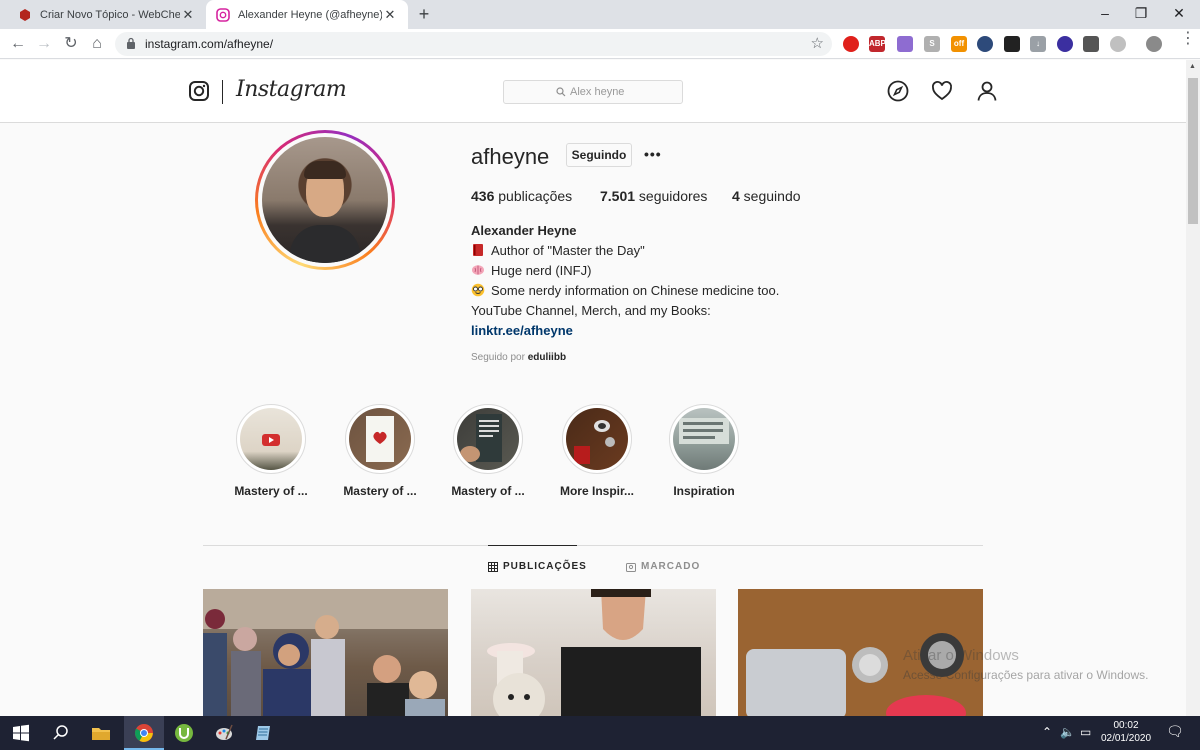  Describe the element at coordinates (493, 566) in the screenshot. I see `grid-icon` at that location.